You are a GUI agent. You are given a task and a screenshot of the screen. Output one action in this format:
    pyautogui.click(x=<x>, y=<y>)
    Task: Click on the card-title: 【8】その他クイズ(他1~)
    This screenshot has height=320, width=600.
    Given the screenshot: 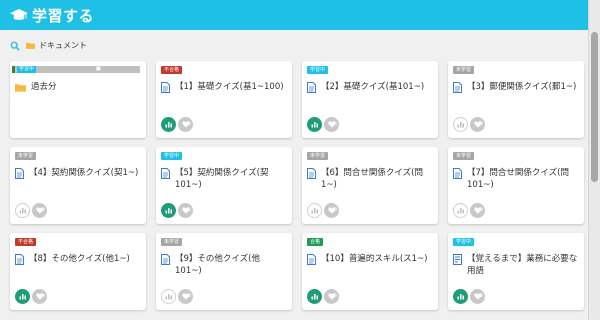 What is the action you would take?
    pyautogui.click(x=77, y=259)
    